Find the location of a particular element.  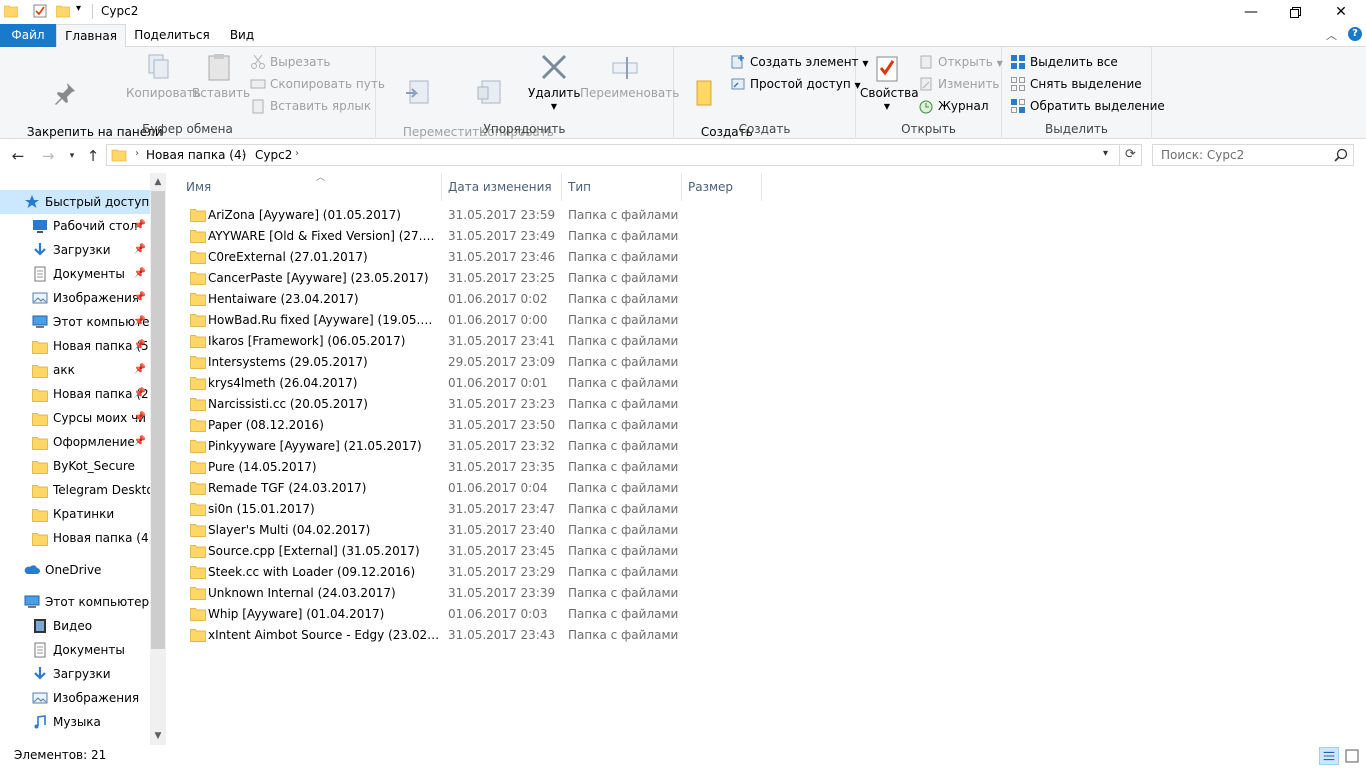

sidebar-item: Быстрый доступ is located at coordinates (75, 202).